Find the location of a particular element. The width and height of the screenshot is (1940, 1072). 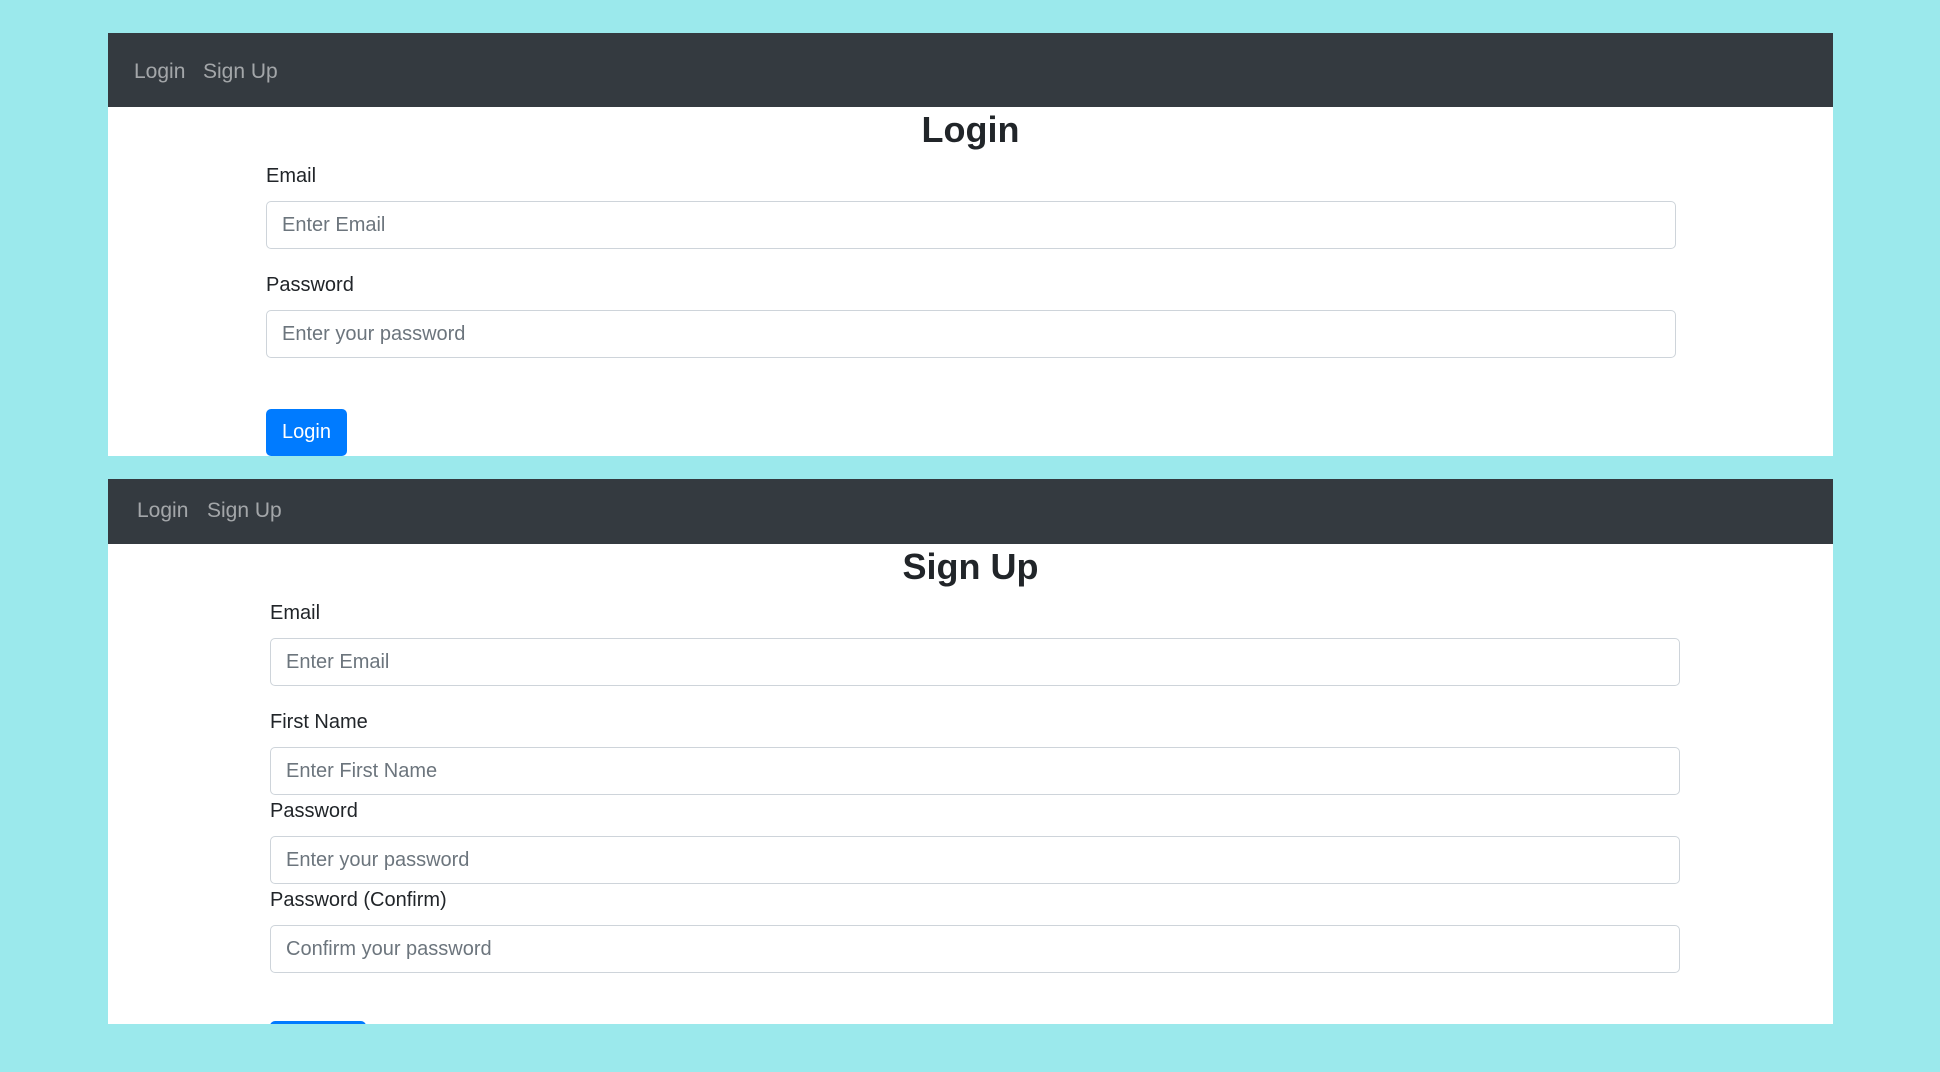

first-name-label: First Name is located at coordinates (319, 722).